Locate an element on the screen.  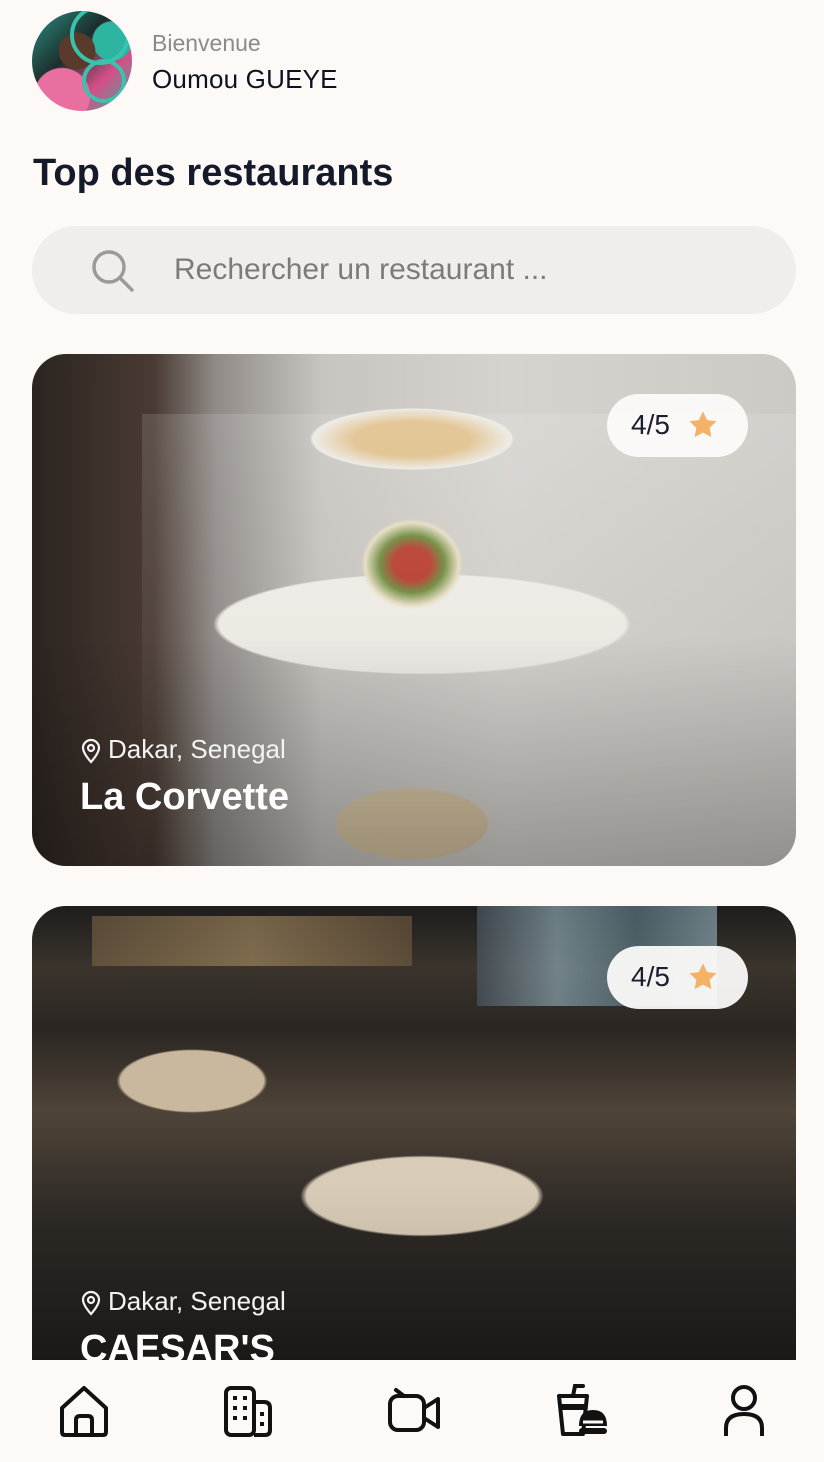
page-title: Top des restaurants is located at coordinates (213, 173).